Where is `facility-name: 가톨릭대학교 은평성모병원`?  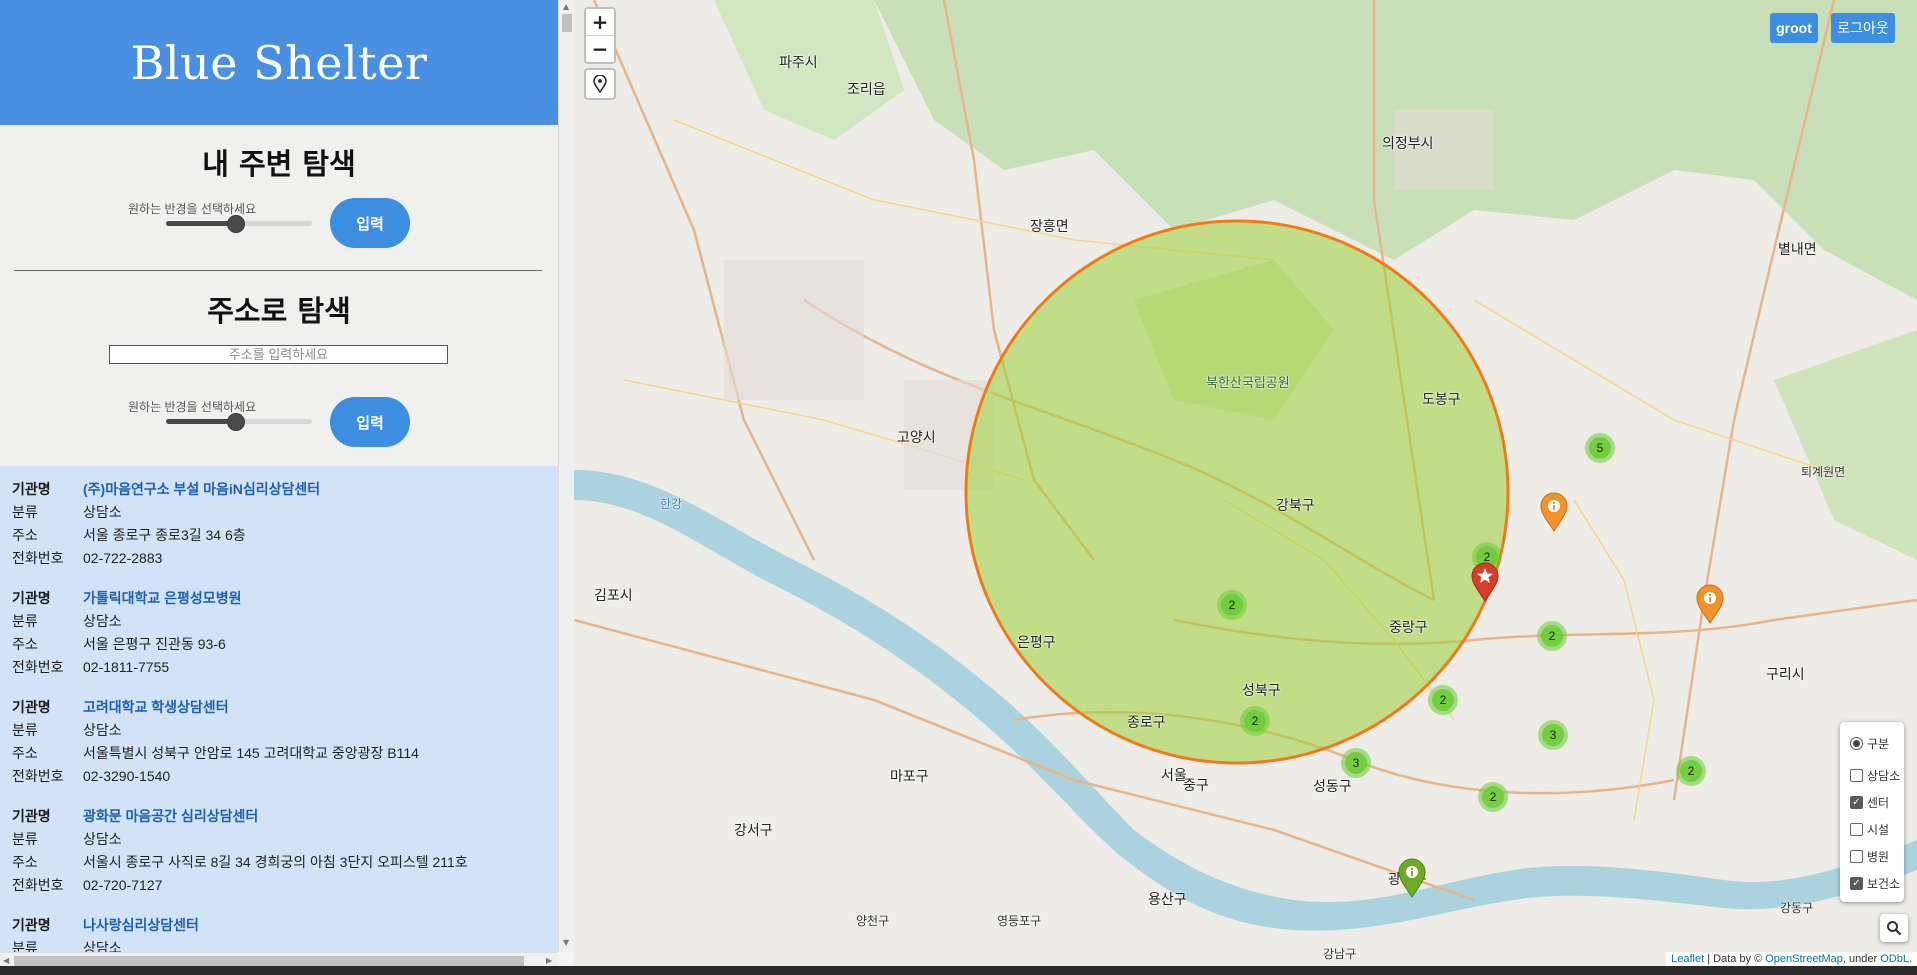 facility-name: 가톨릭대학교 은평성모병원 is located at coordinates (162, 598).